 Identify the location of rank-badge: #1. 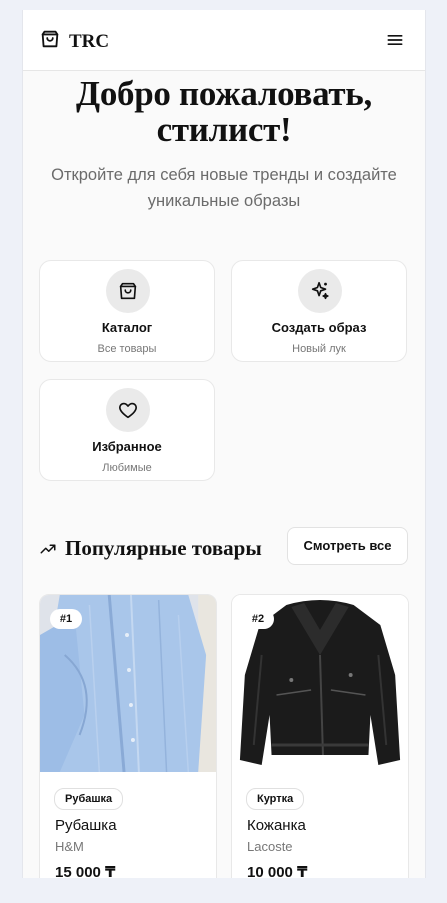
(66, 619).